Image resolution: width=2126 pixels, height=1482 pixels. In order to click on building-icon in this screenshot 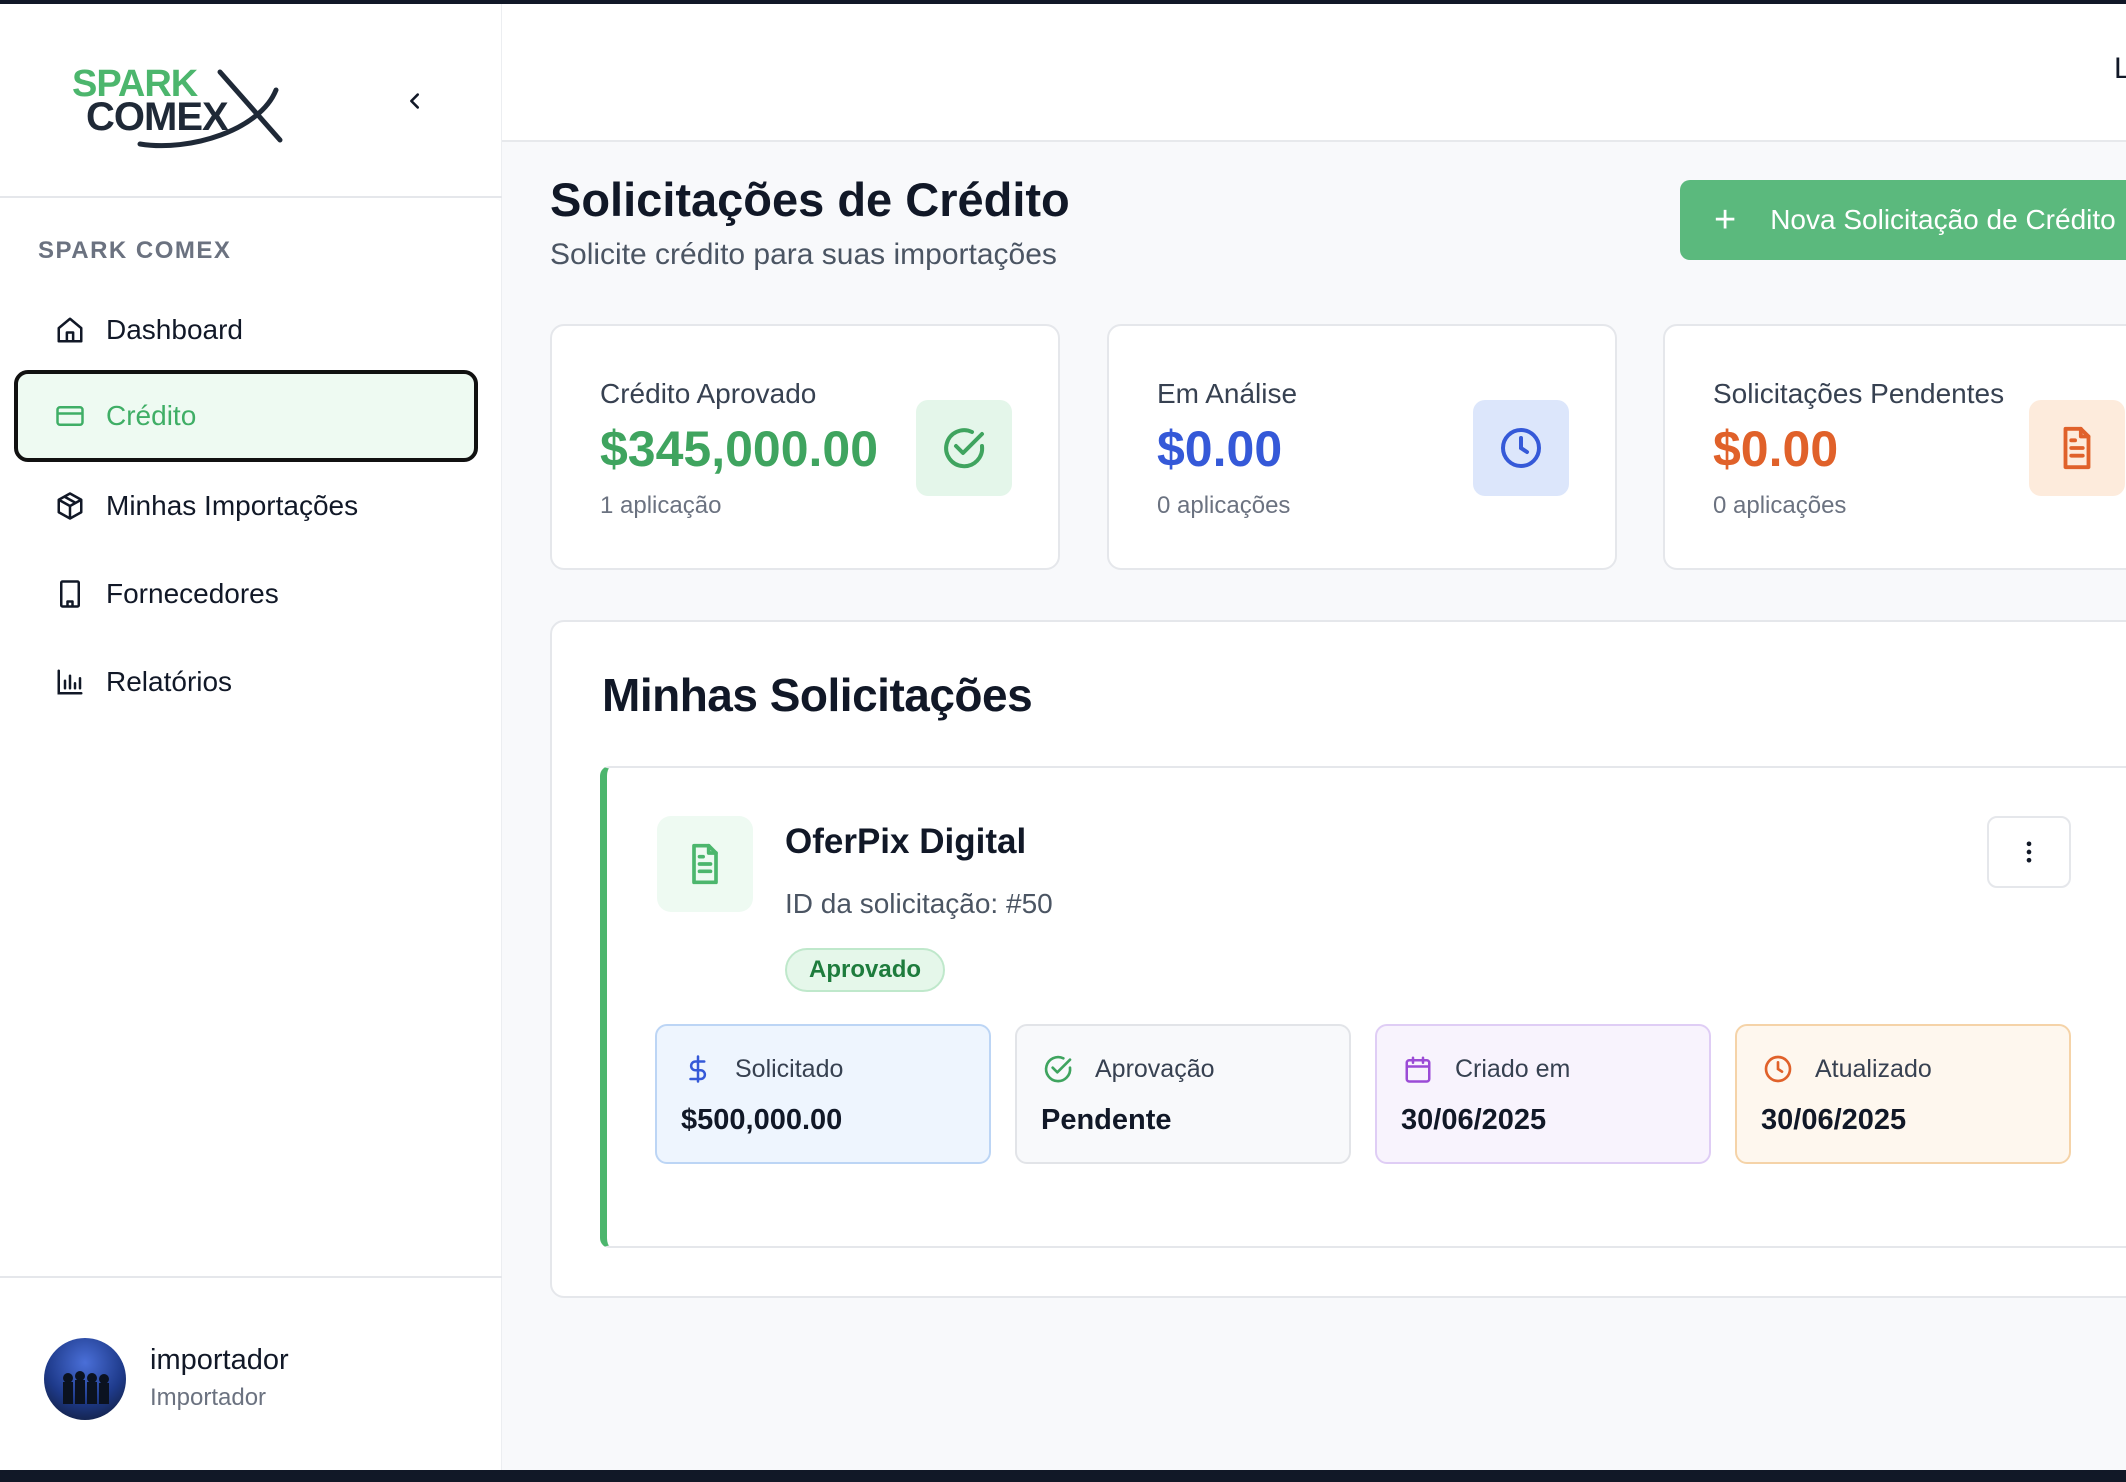, I will do `click(70, 594)`.